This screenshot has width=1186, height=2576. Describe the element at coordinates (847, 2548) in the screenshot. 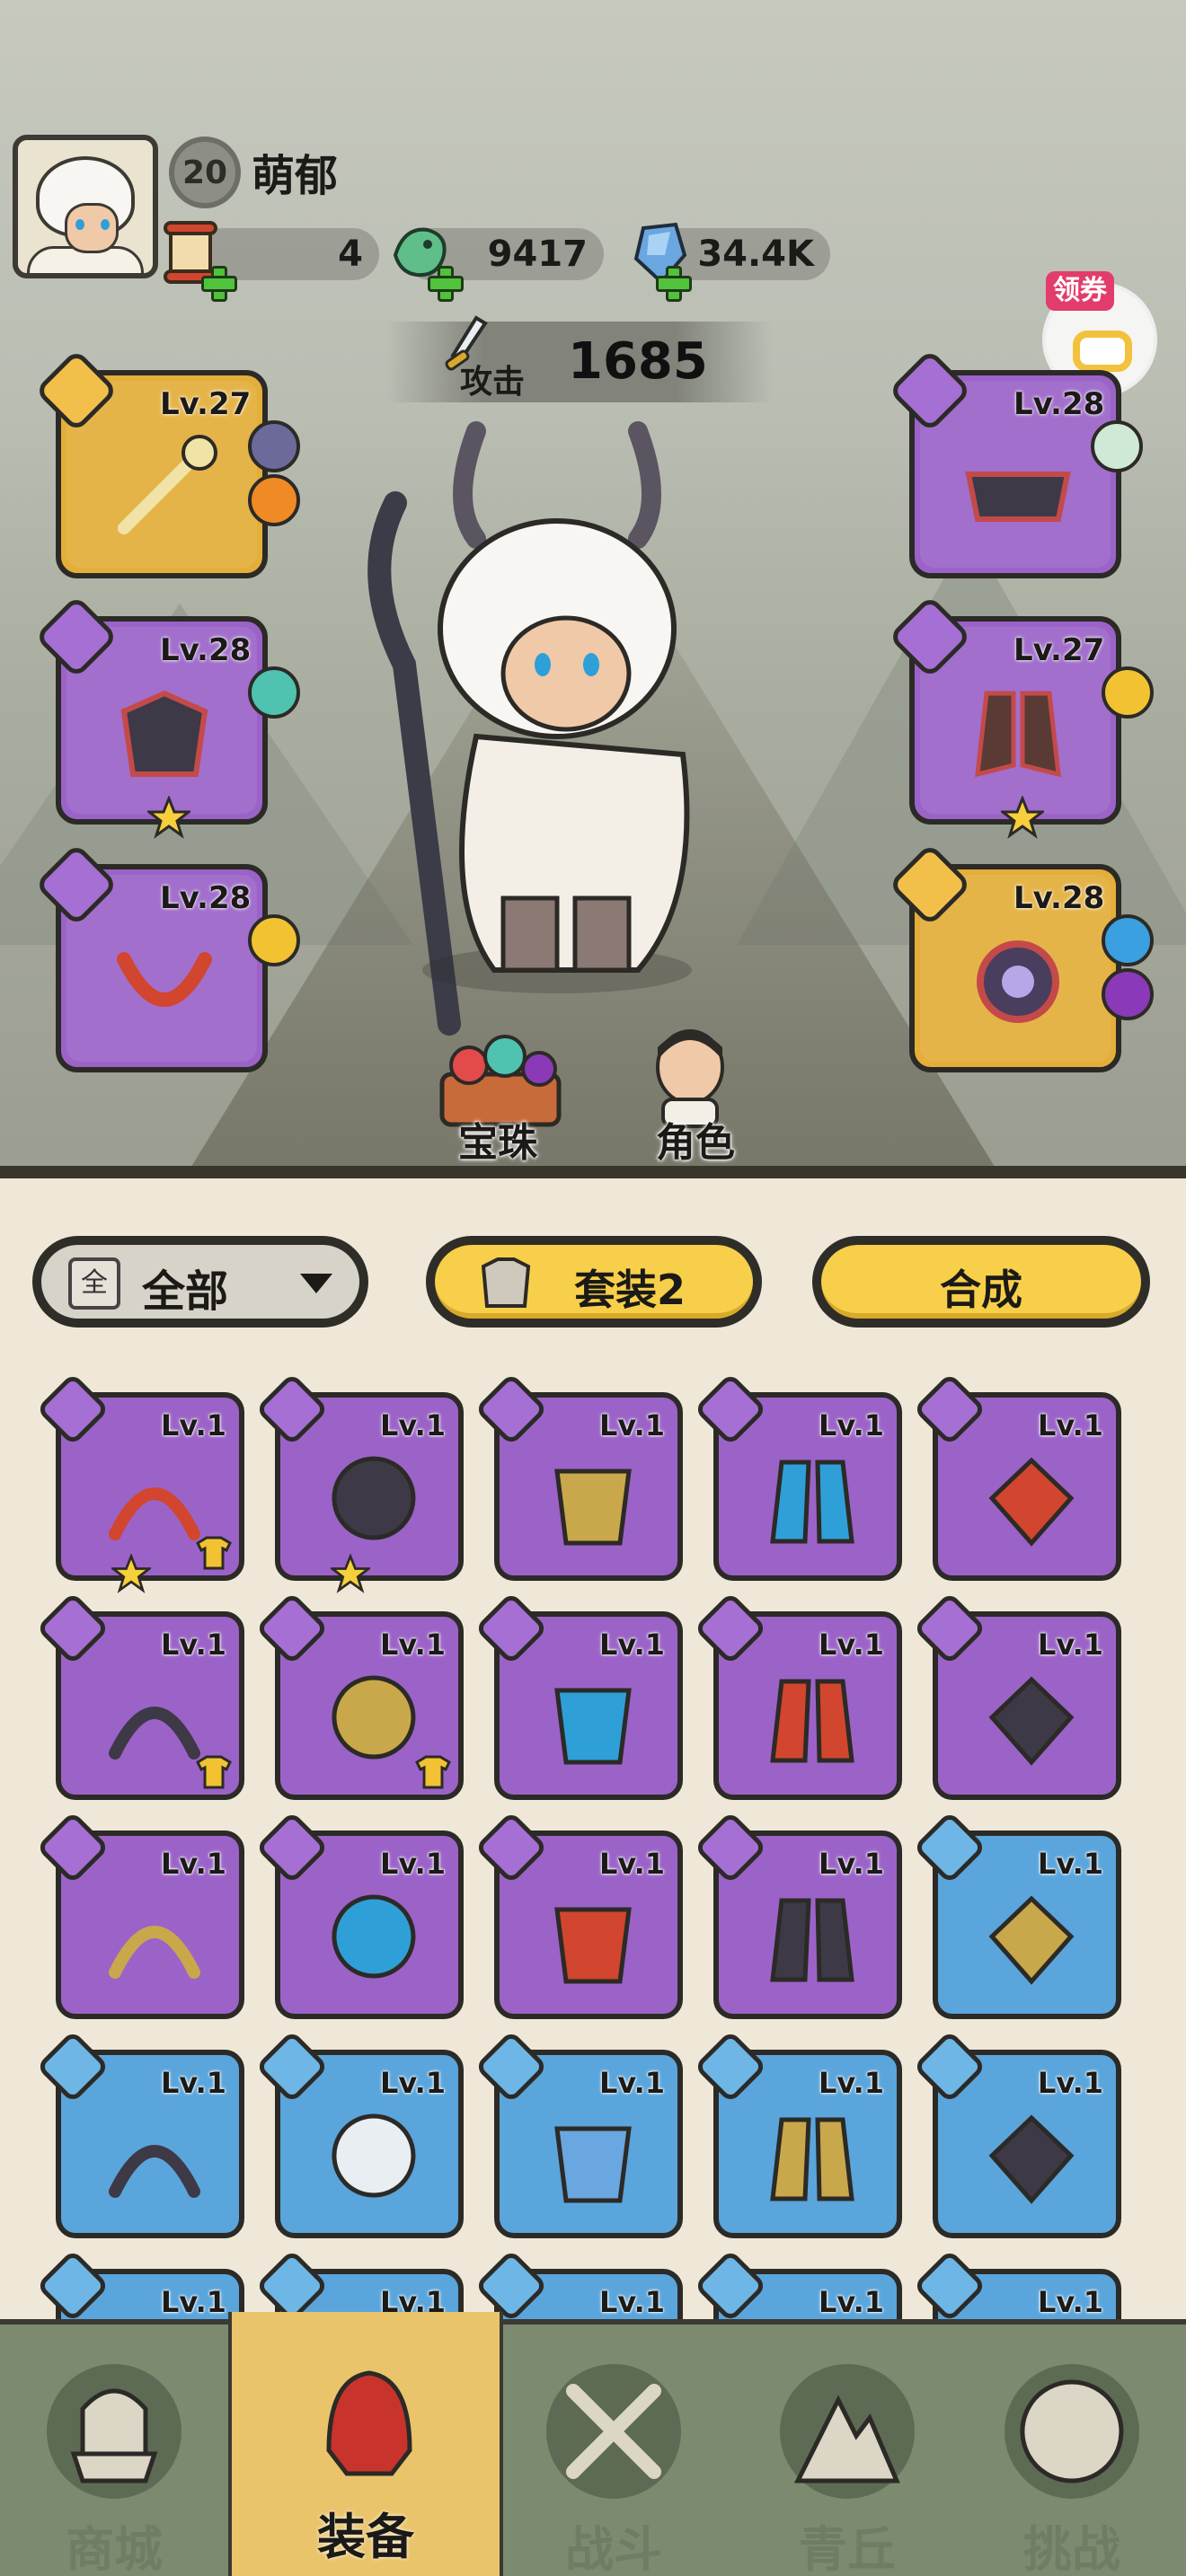

I see `nav-label: 青丘` at that location.